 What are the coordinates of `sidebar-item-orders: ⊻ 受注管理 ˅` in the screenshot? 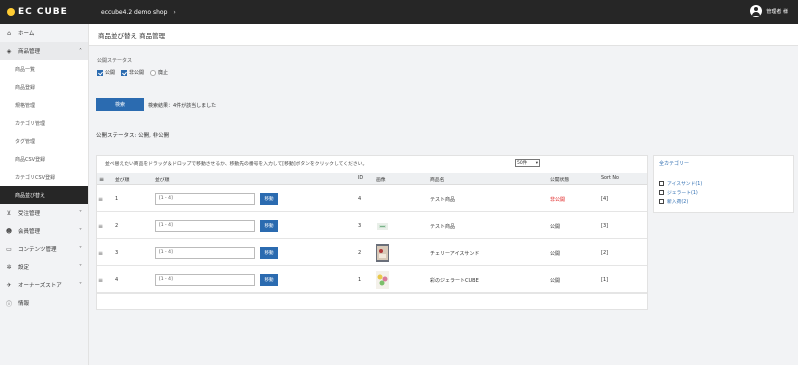 It's located at (44, 213).